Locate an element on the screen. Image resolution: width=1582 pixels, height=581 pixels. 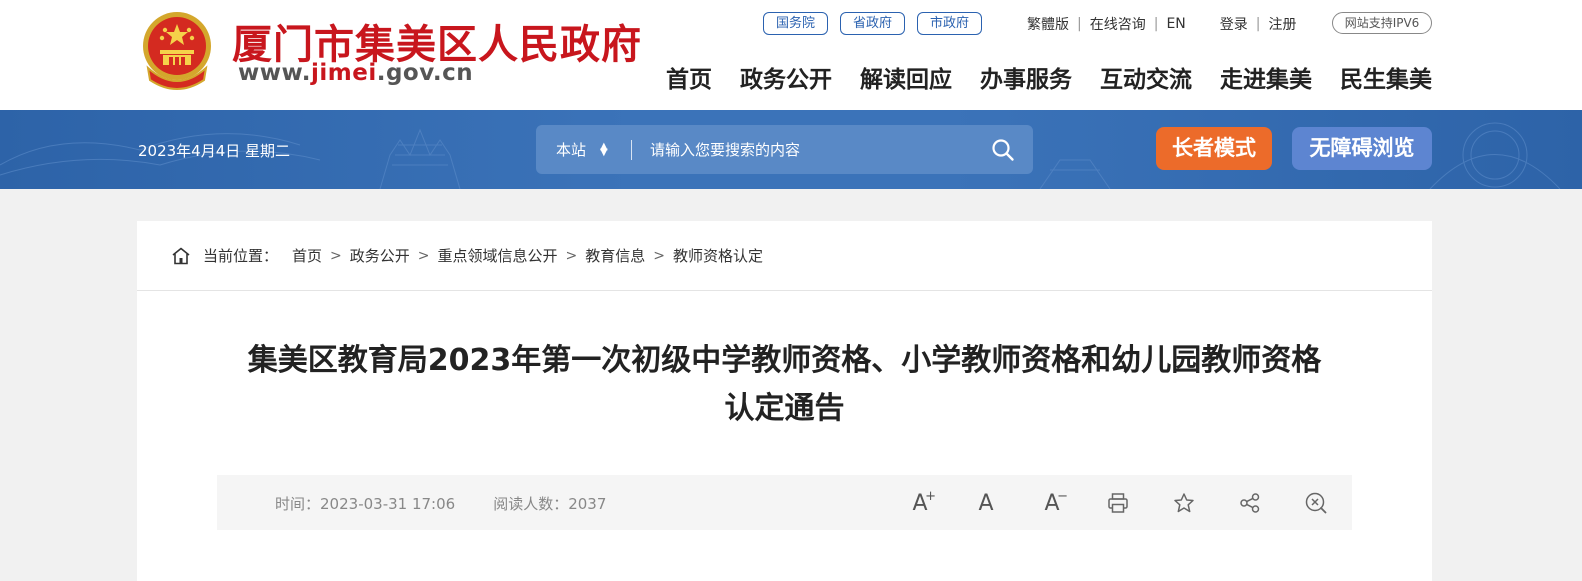
view-count: 2037 is located at coordinates (587, 504).